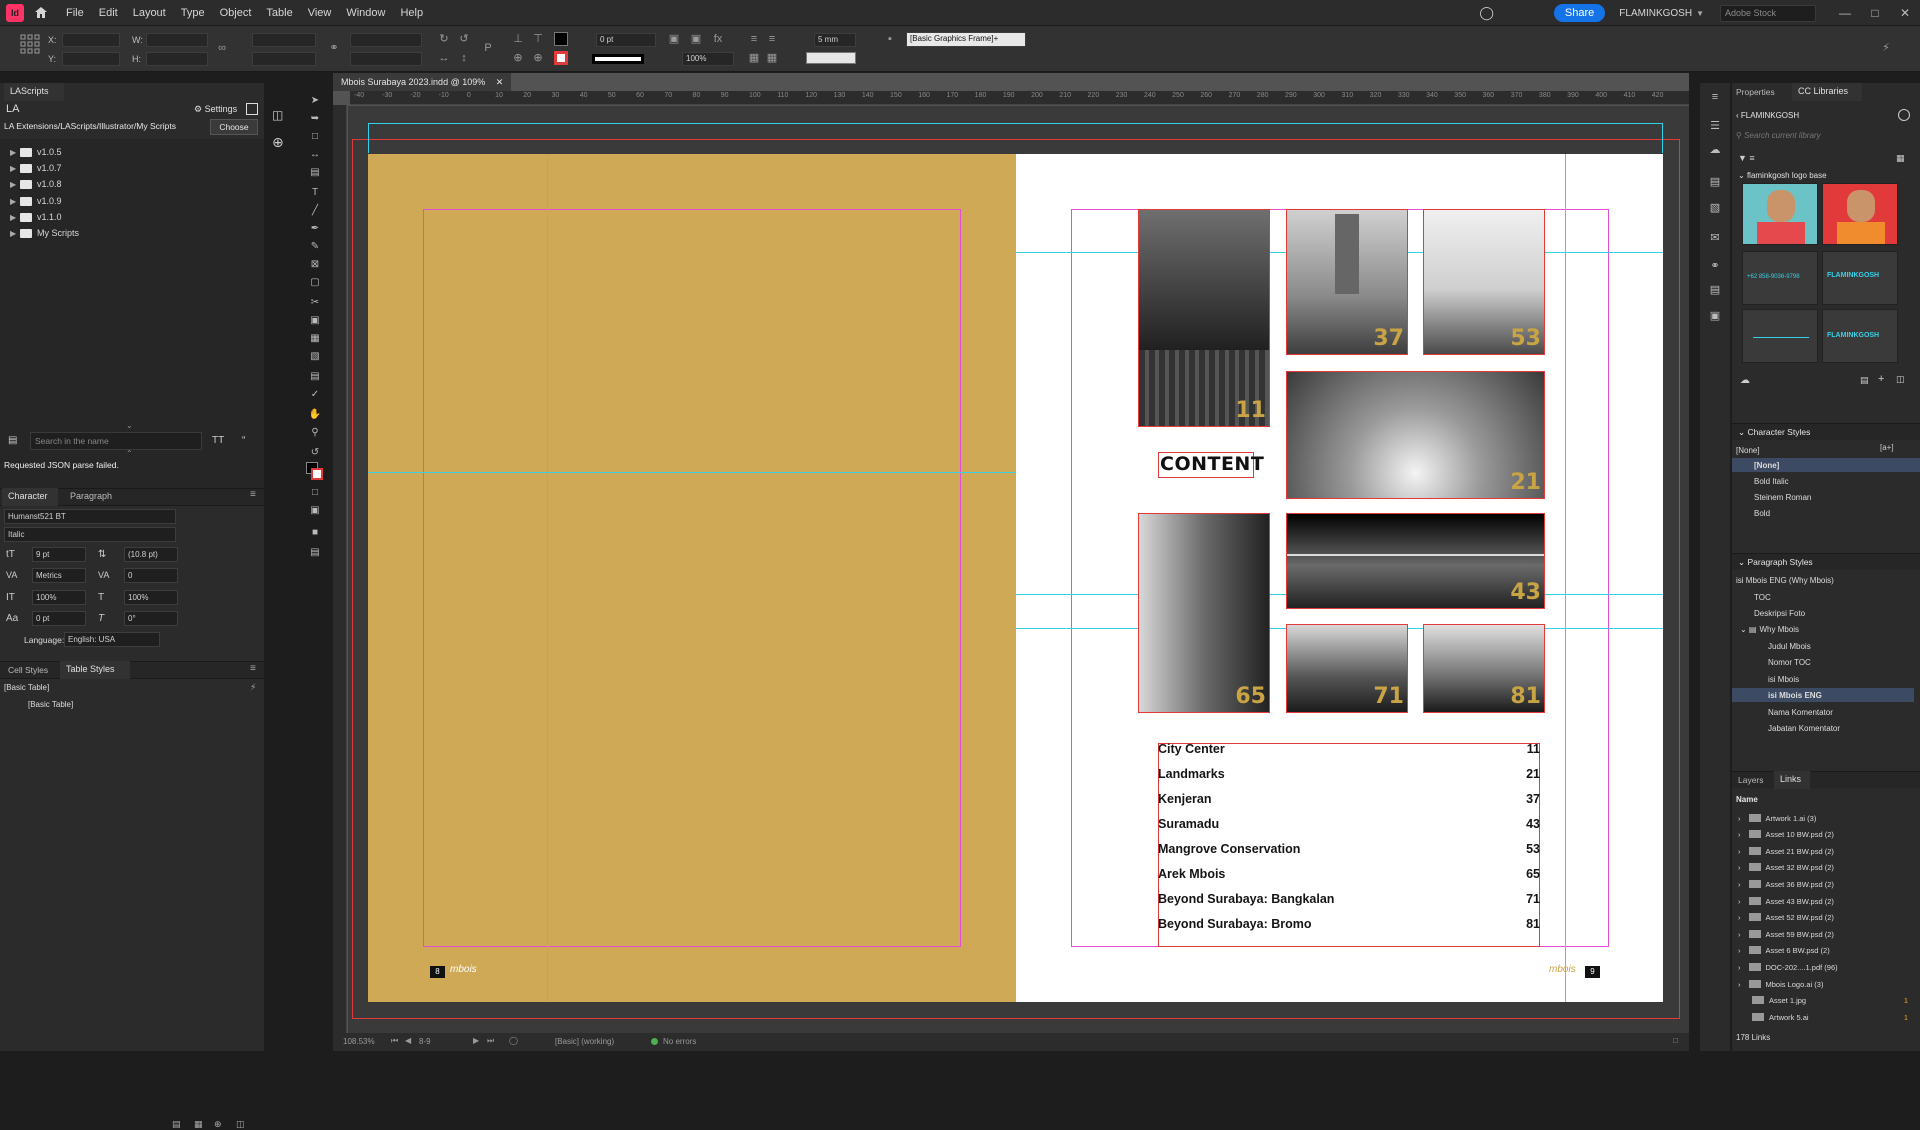 This screenshot has height=1130, width=1920. What do you see at coordinates (476, 1040) in the screenshot?
I see `next-page-icon: ▶` at bounding box center [476, 1040].